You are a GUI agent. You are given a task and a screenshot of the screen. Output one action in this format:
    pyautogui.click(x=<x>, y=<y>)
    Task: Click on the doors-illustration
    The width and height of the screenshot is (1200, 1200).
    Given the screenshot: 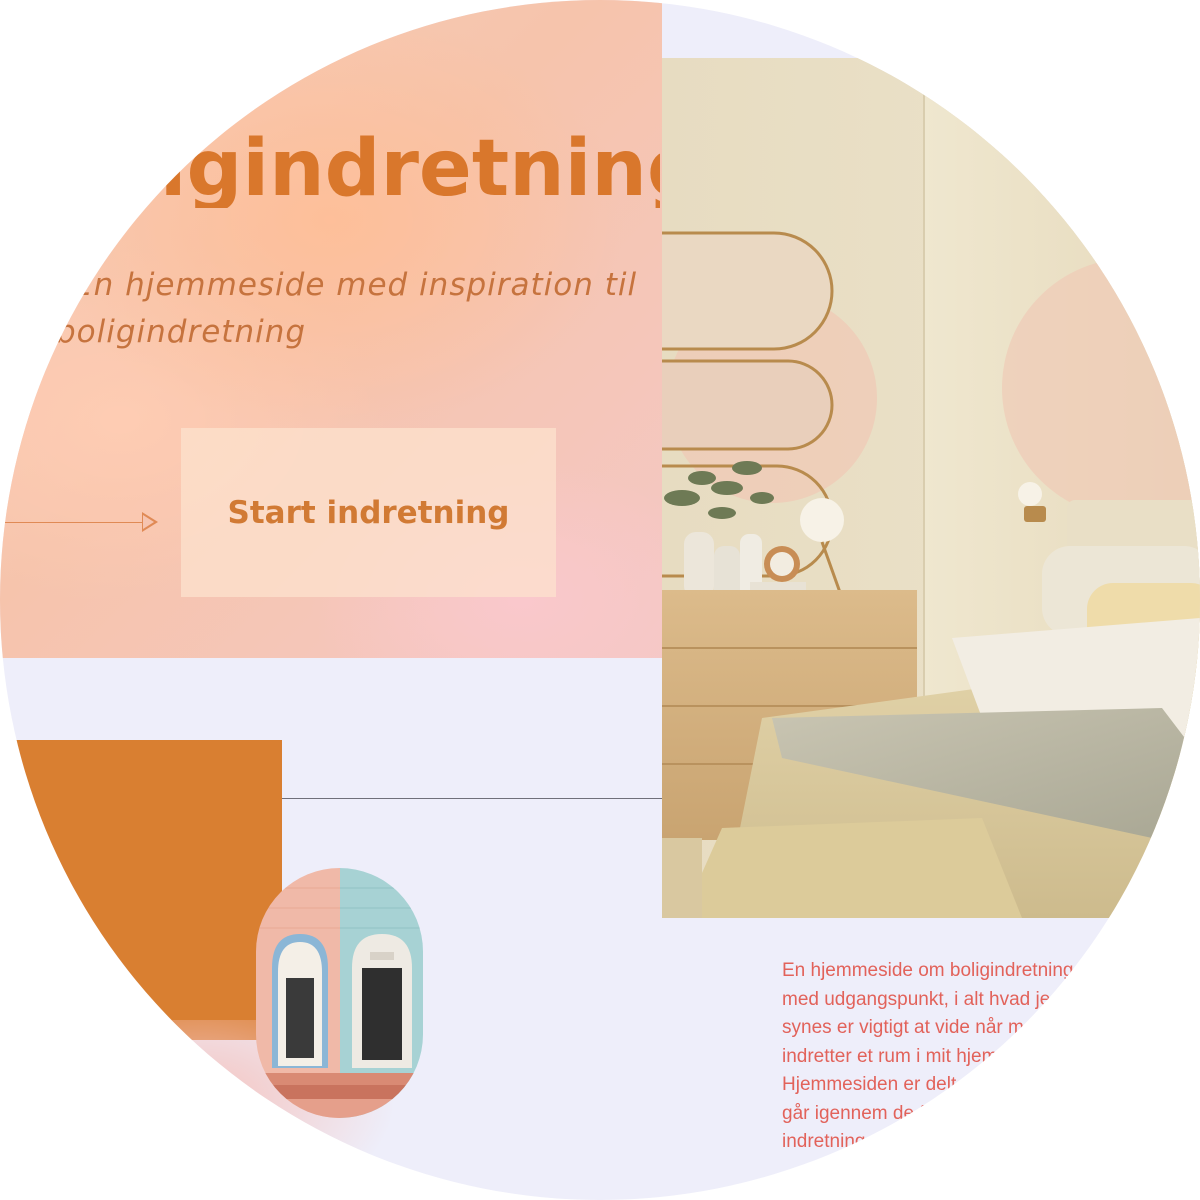 What is the action you would take?
    pyautogui.click(x=339, y=993)
    